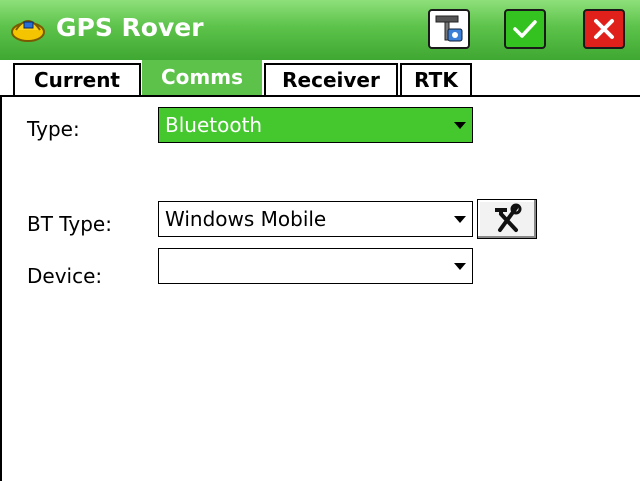  I want to click on window-title: GPS Rover, so click(130, 27).